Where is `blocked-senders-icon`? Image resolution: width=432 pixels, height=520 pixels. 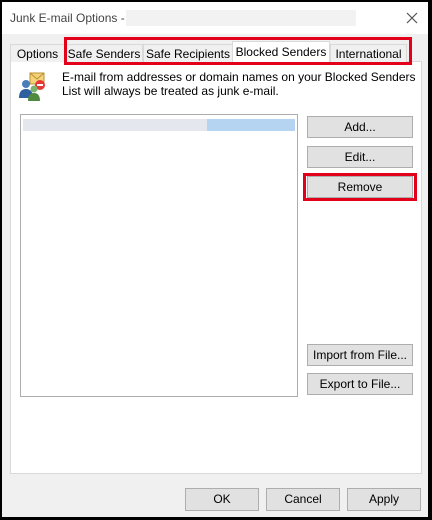 blocked-senders-icon is located at coordinates (32, 86).